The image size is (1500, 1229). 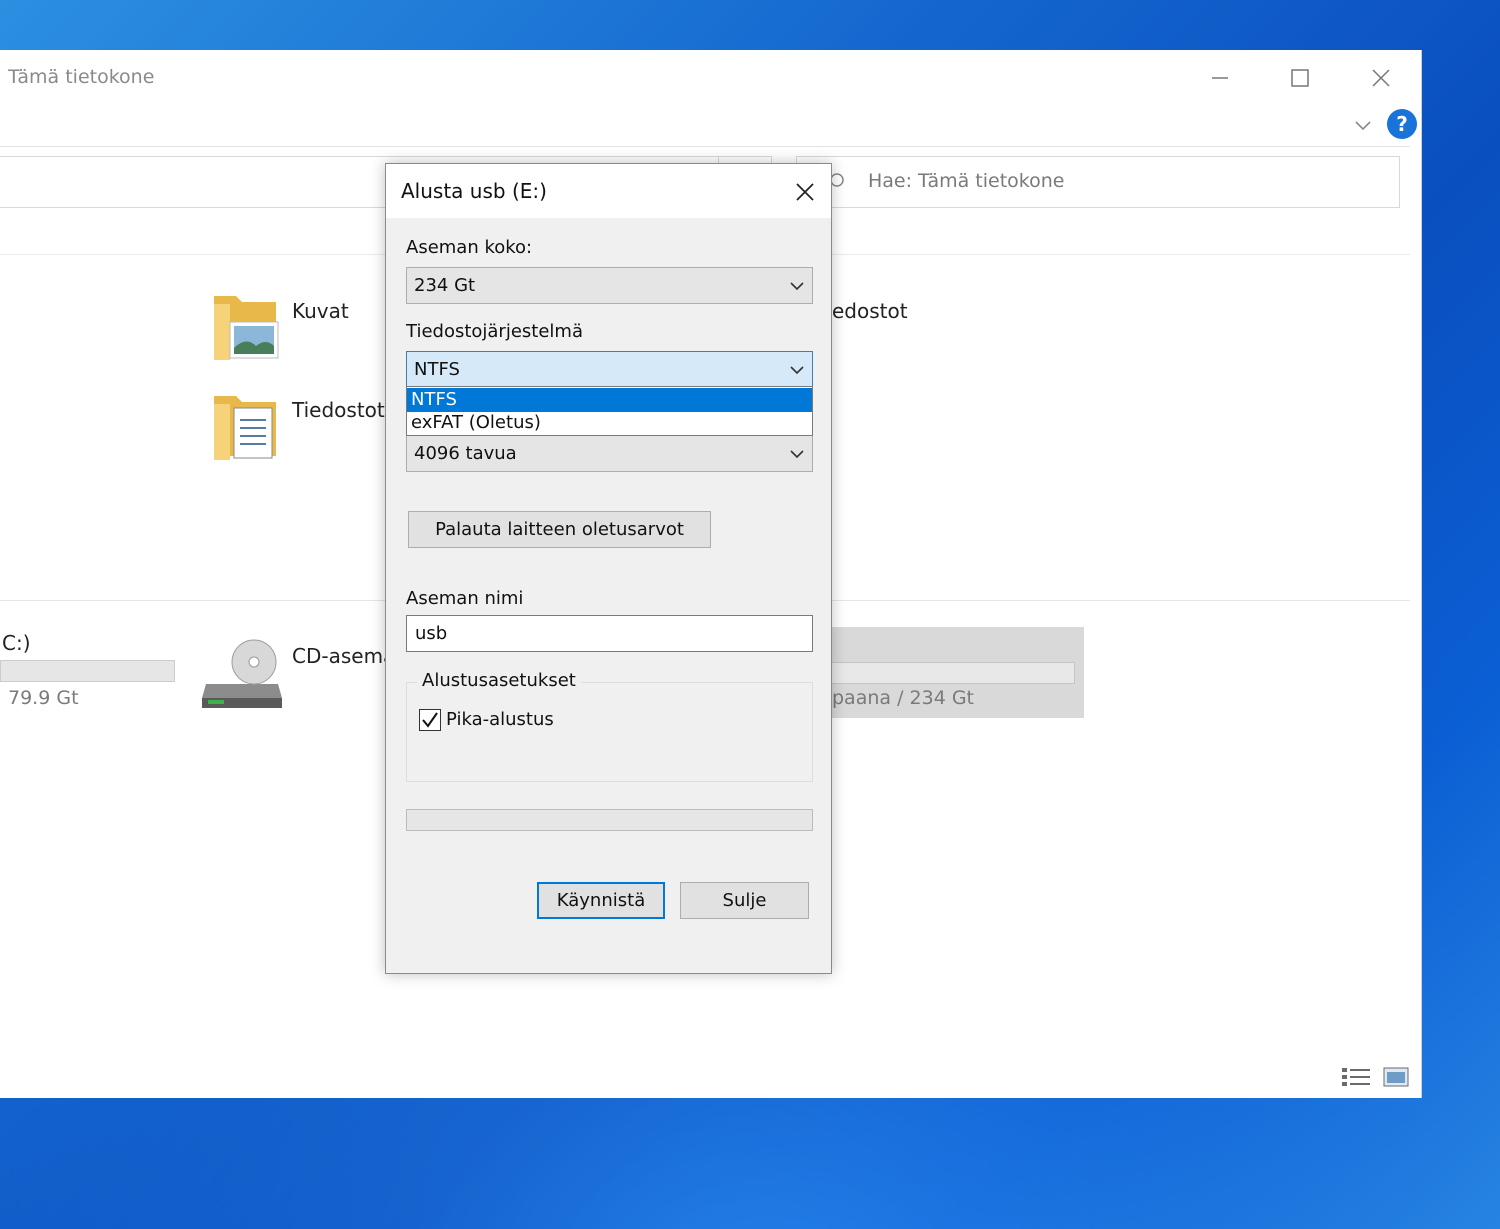 What do you see at coordinates (609, 633) in the screenshot?
I see `volume-label-input: usb` at bounding box center [609, 633].